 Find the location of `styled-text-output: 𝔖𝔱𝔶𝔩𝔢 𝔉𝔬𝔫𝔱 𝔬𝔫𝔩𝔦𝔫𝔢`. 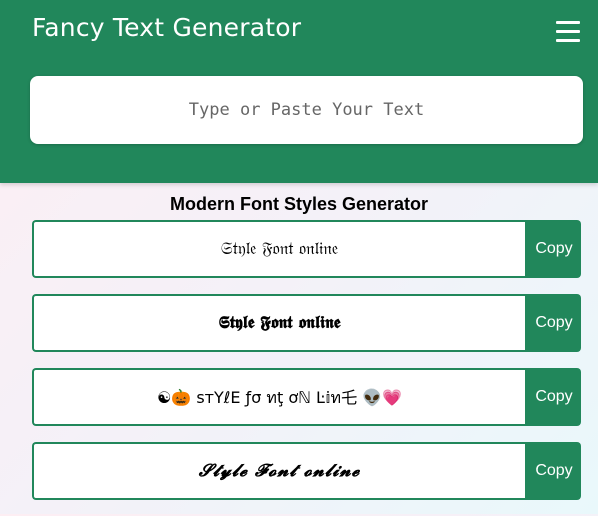

styled-text-output: 𝔖𝔱𝔶𝔩𝔢 𝔉𝔬𝔫𝔱 𝔬𝔫𝔩𝔦𝔫𝔢 is located at coordinates (278, 249).